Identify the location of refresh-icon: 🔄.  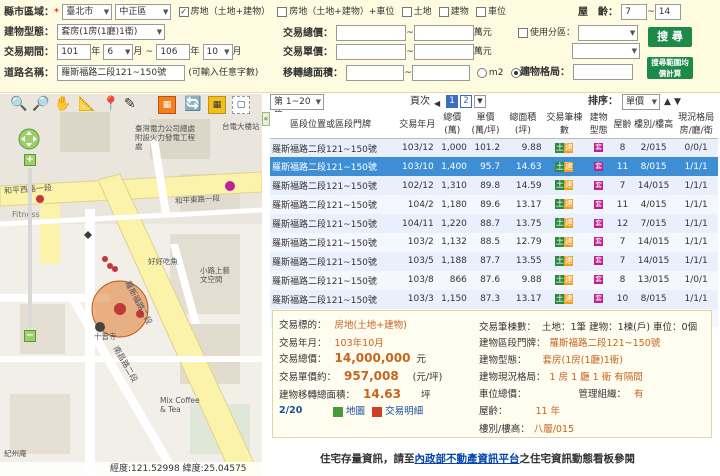
(192, 104).